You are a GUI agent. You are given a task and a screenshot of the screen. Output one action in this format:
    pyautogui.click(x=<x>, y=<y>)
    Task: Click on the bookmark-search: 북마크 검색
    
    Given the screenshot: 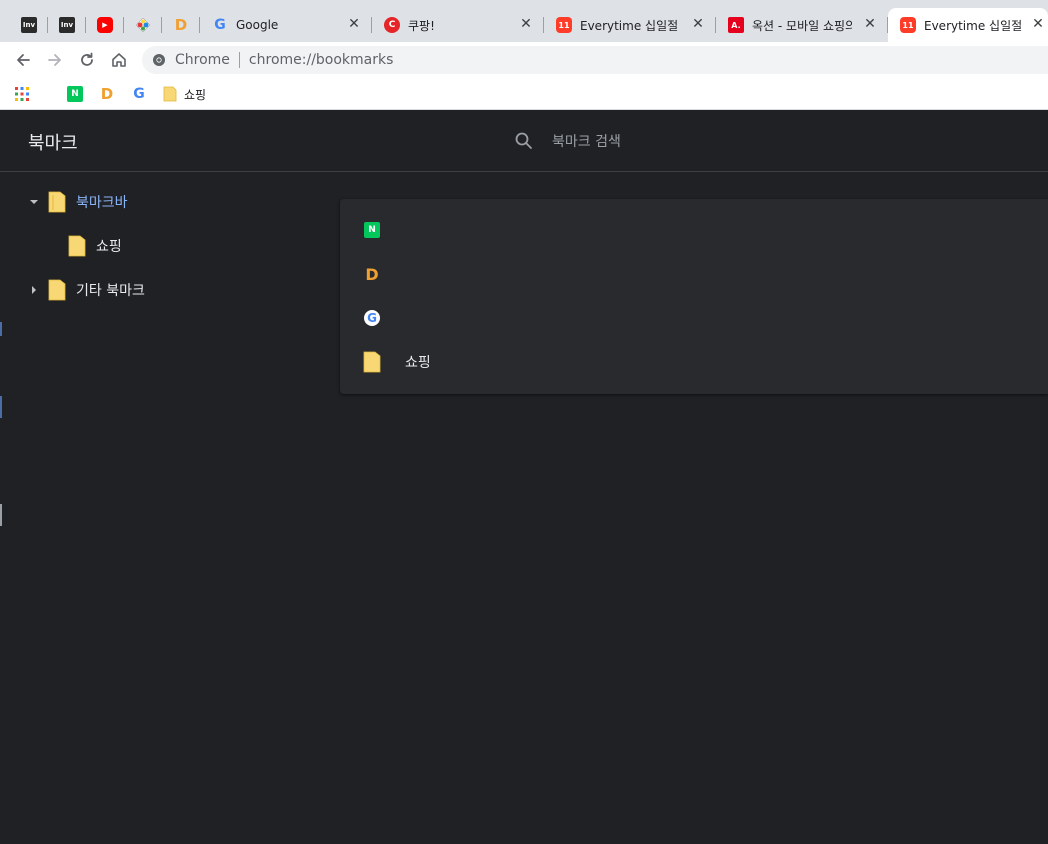 What is the action you would take?
    pyautogui.click(x=567, y=141)
    